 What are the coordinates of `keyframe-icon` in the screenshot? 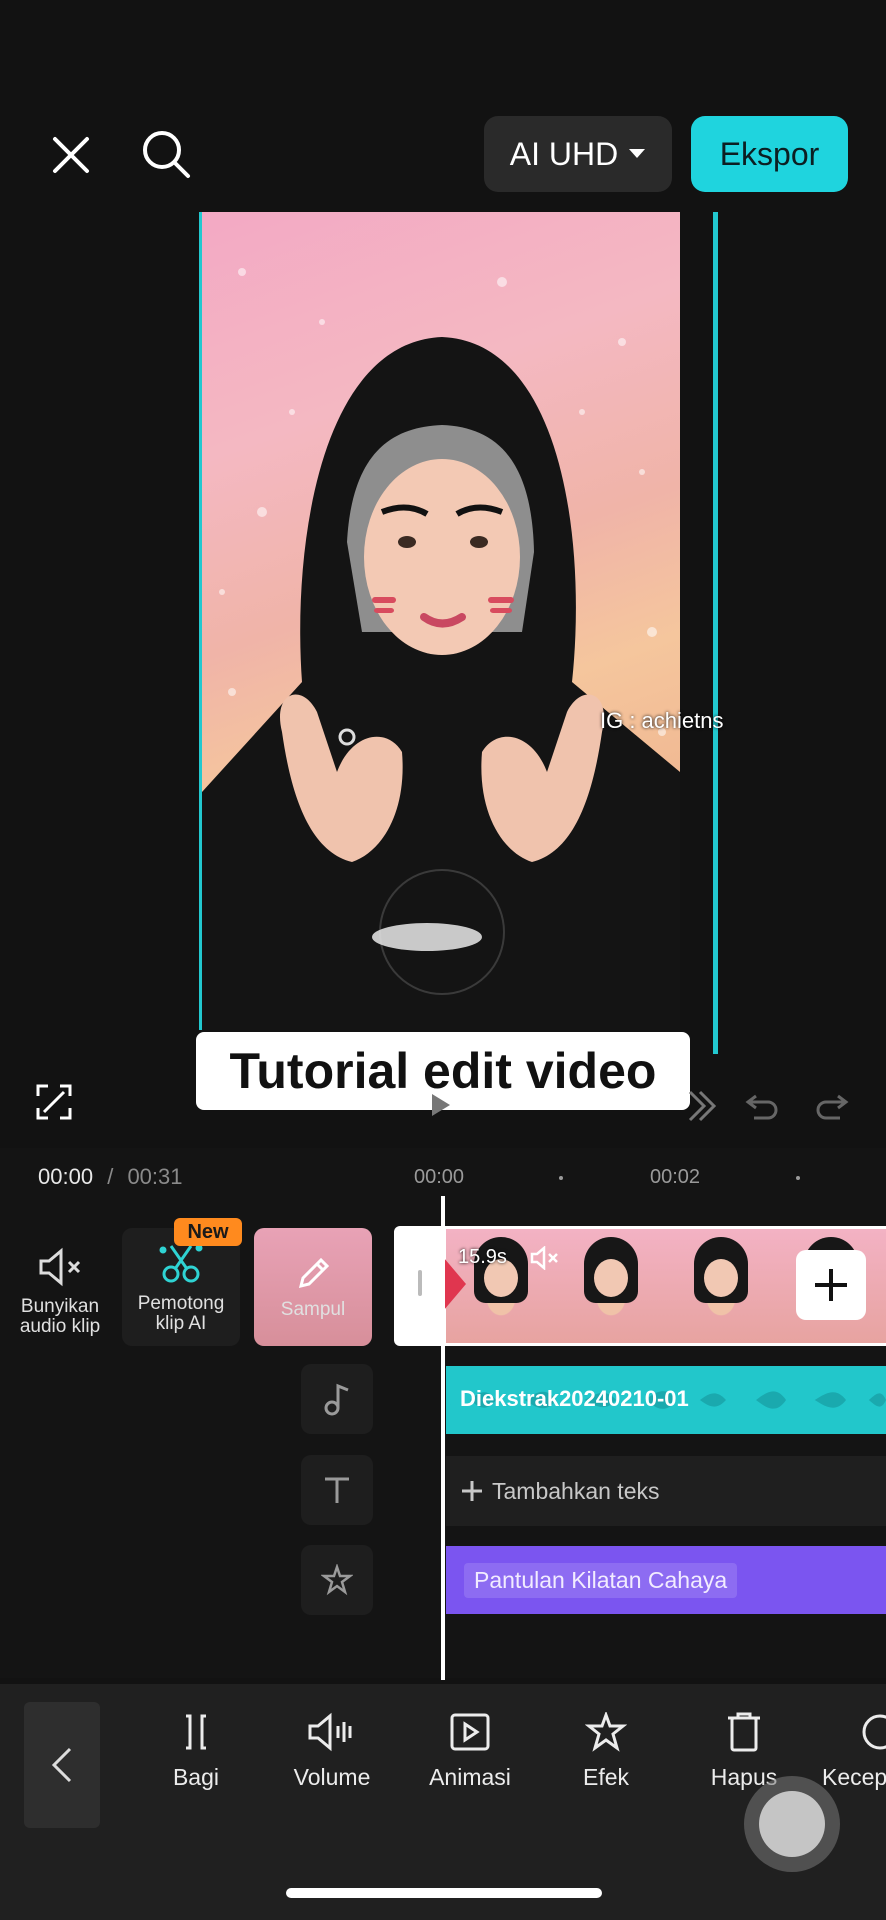 It's located at (700, 1106).